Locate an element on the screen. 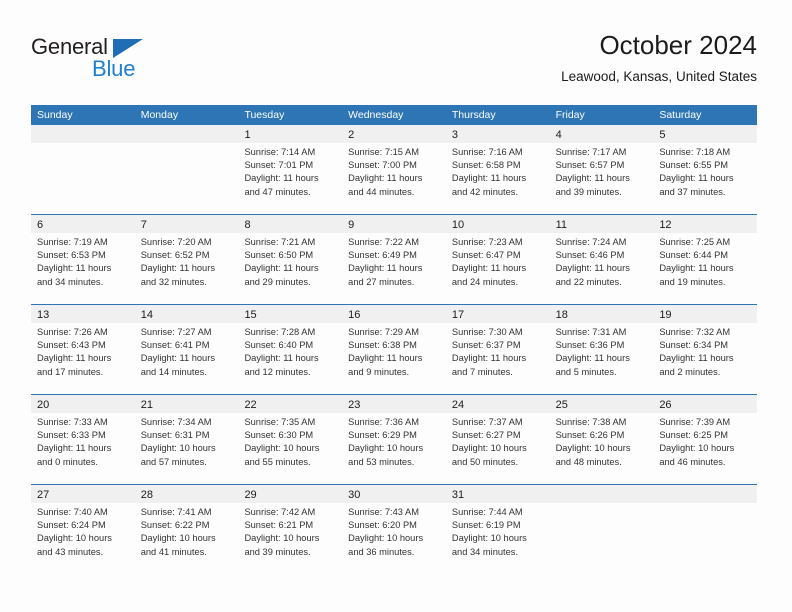  day-number-band: 18 is located at coordinates (601, 314).